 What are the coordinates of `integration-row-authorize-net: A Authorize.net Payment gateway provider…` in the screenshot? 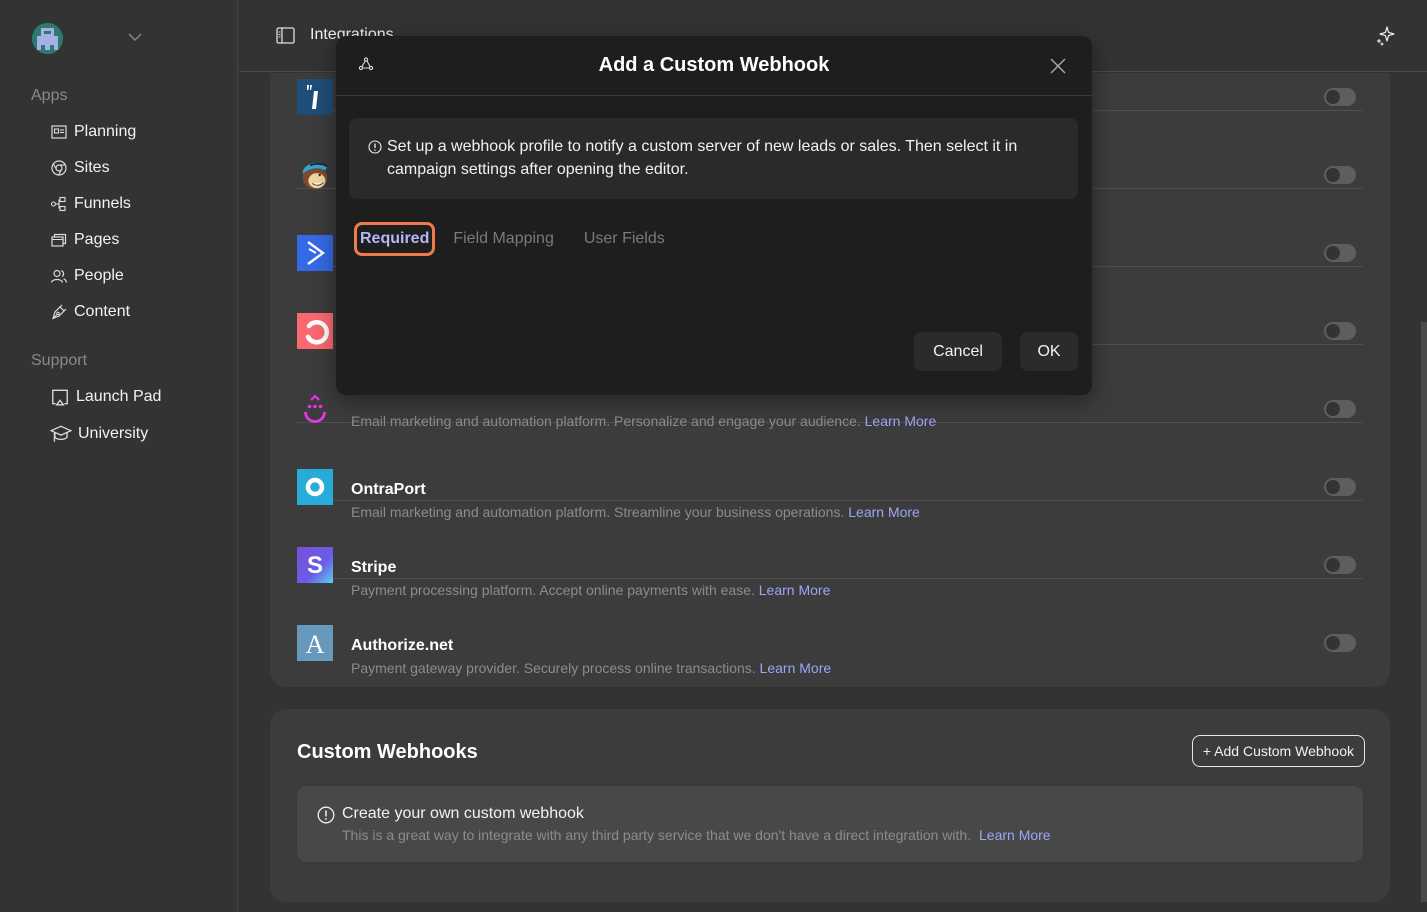 It's located at (830, 627).